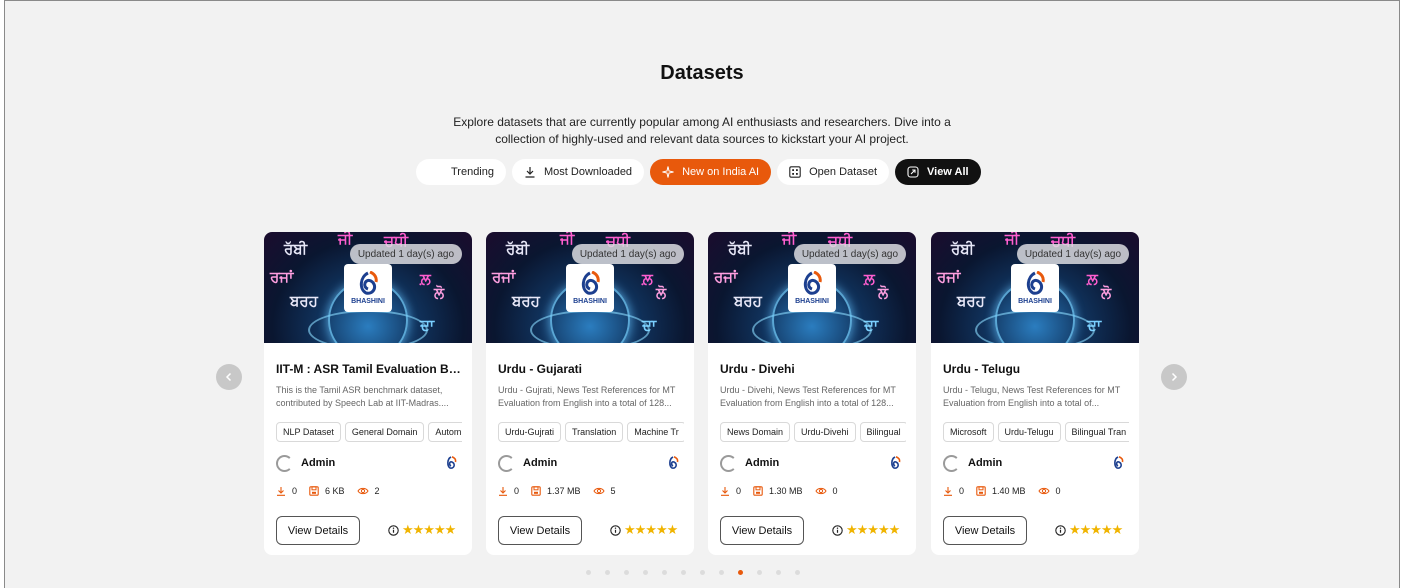  Describe the element at coordinates (778, 491) in the screenshot. I see `file-size: 1.30 MB` at that location.